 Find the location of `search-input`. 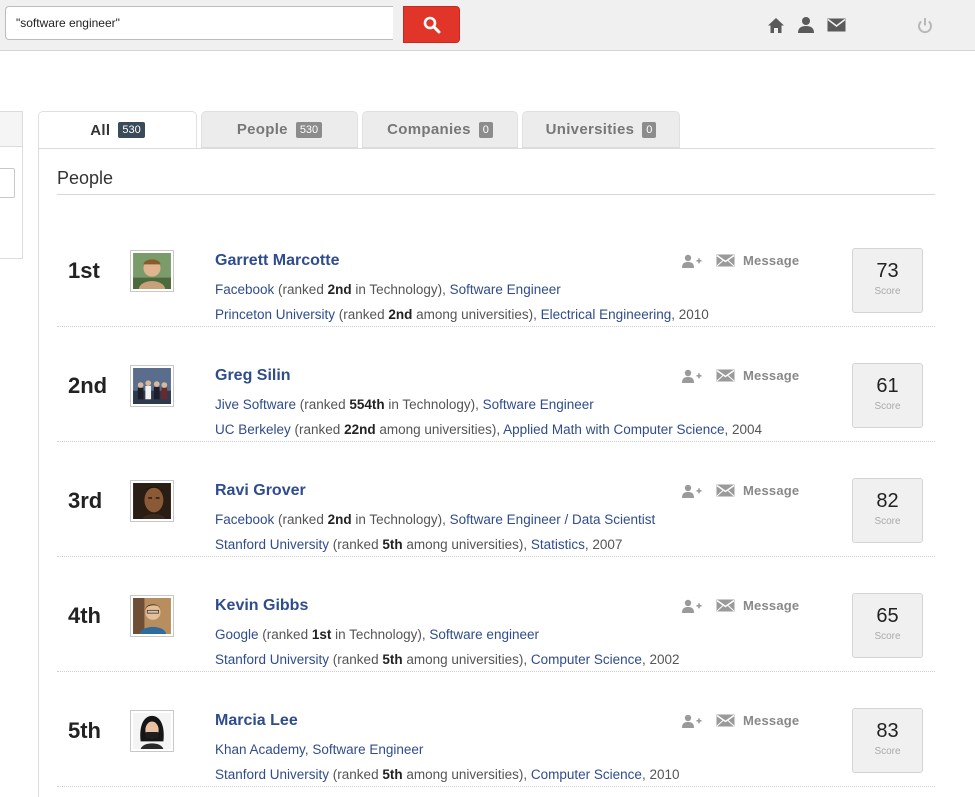

search-input is located at coordinates (199, 23).